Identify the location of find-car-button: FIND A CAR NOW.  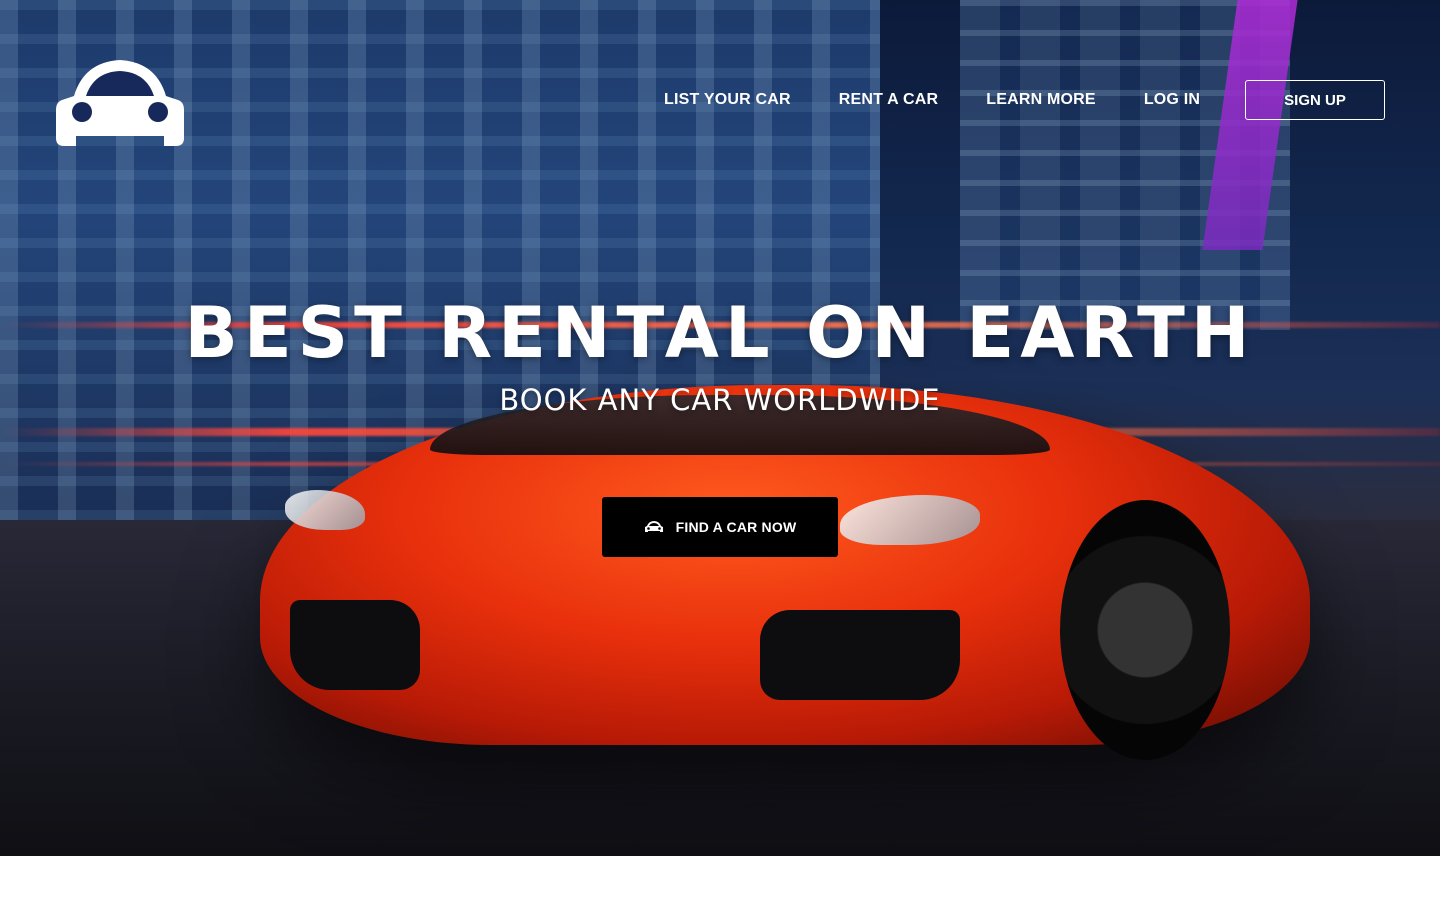
(720, 527).